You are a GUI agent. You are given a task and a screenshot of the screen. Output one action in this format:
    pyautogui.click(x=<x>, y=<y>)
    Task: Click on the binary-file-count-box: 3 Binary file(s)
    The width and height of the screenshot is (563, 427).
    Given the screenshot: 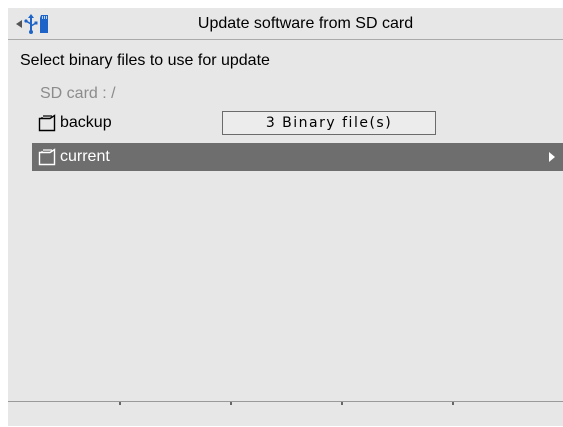 What is the action you would take?
    pyautogui.click(x=329, y=123)
    